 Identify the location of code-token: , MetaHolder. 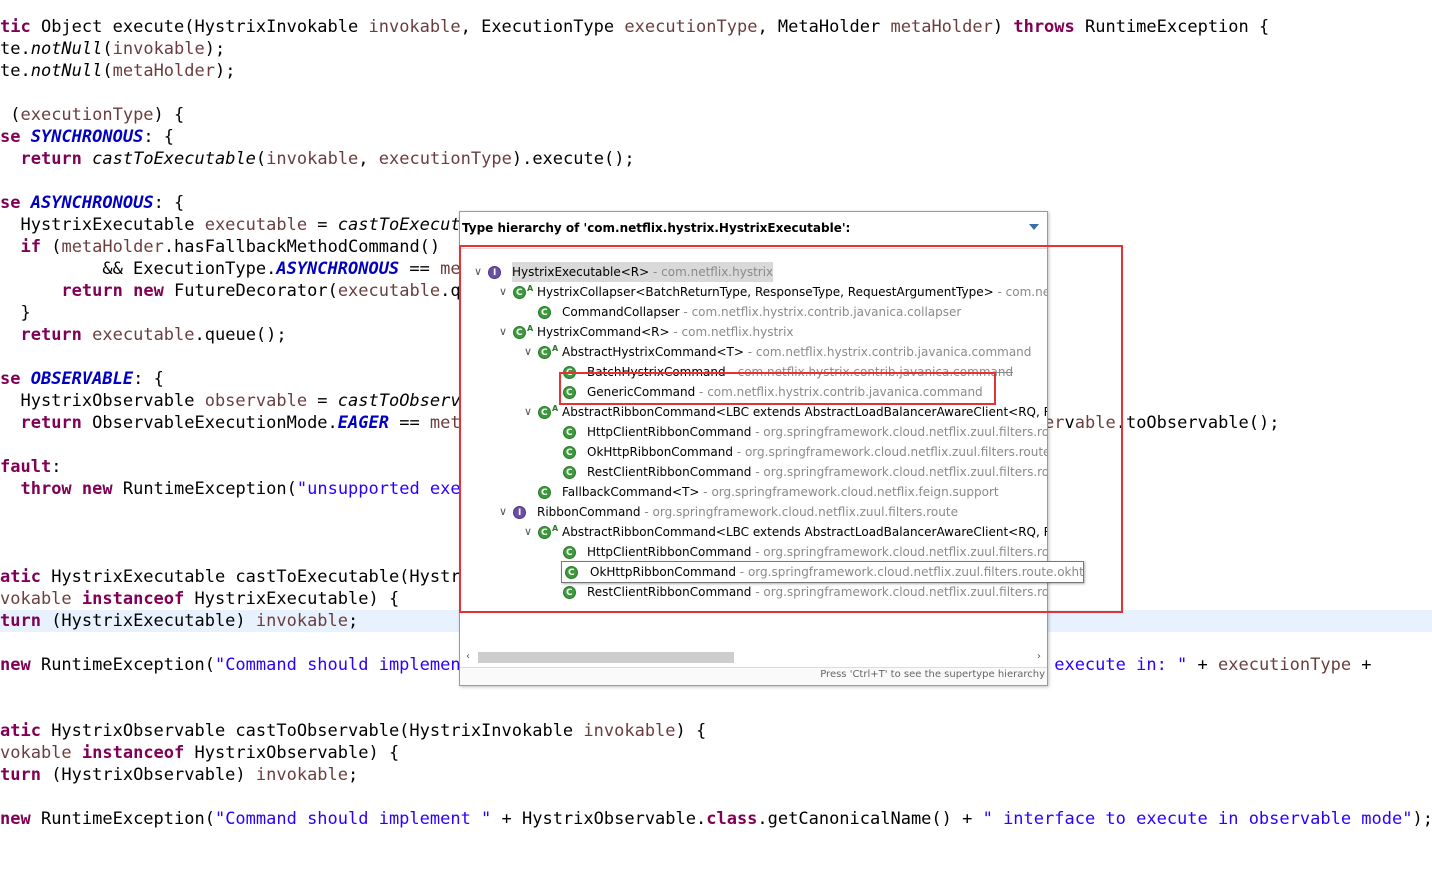
(824, 27).